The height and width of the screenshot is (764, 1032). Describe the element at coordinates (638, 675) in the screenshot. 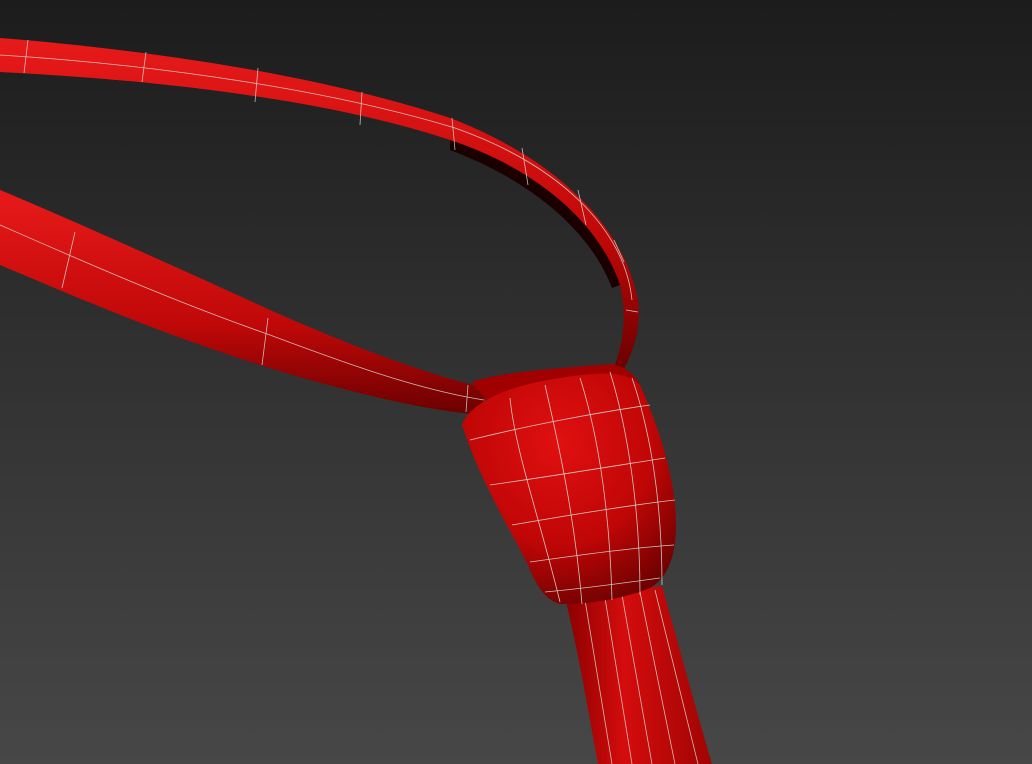

I see `tie-blade` at that location.